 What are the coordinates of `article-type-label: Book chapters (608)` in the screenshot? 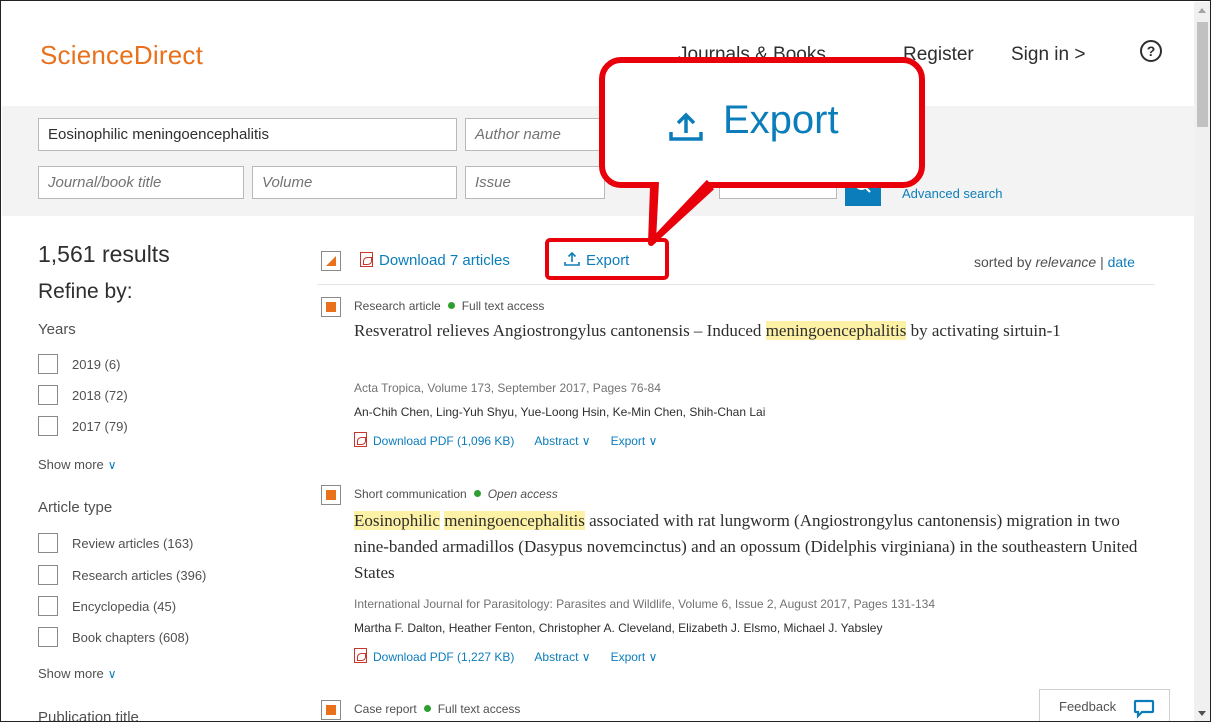 It's located at (131, 637).